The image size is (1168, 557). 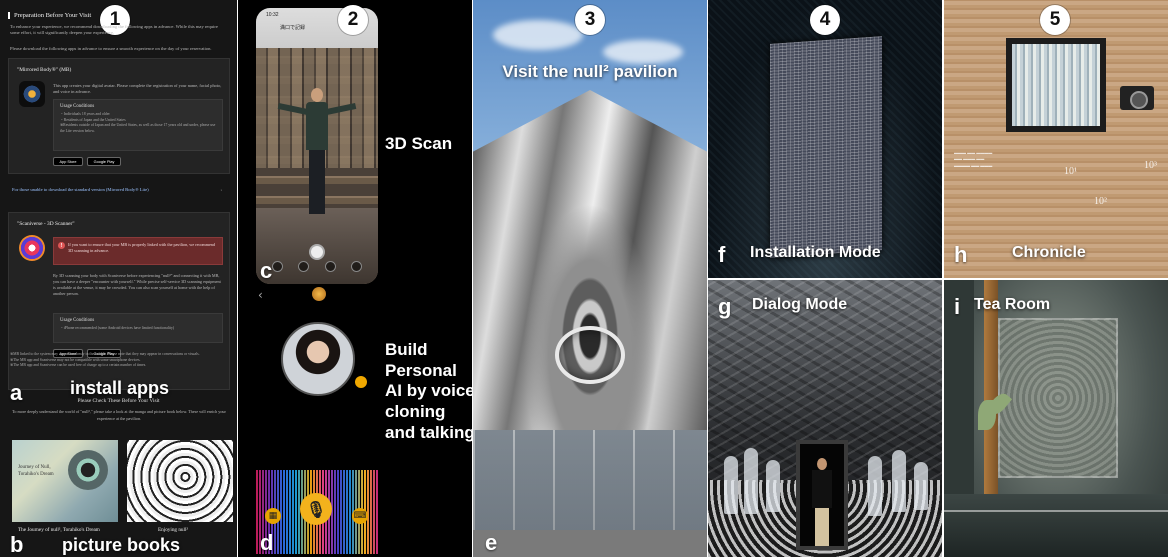 What do you see at coordinates (68, 161) in the screenshot?
I see `app-store-button: App Store` at bounding box center [68, 161].